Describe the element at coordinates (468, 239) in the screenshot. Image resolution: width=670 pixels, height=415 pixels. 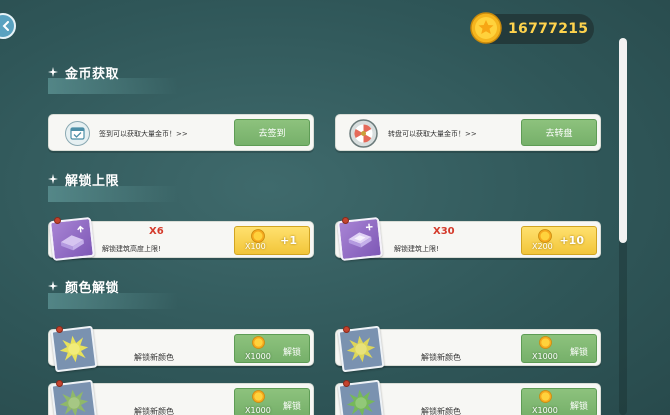
I see `unlock-card: X30 解锁建筑上限! X200 +10` at that location.